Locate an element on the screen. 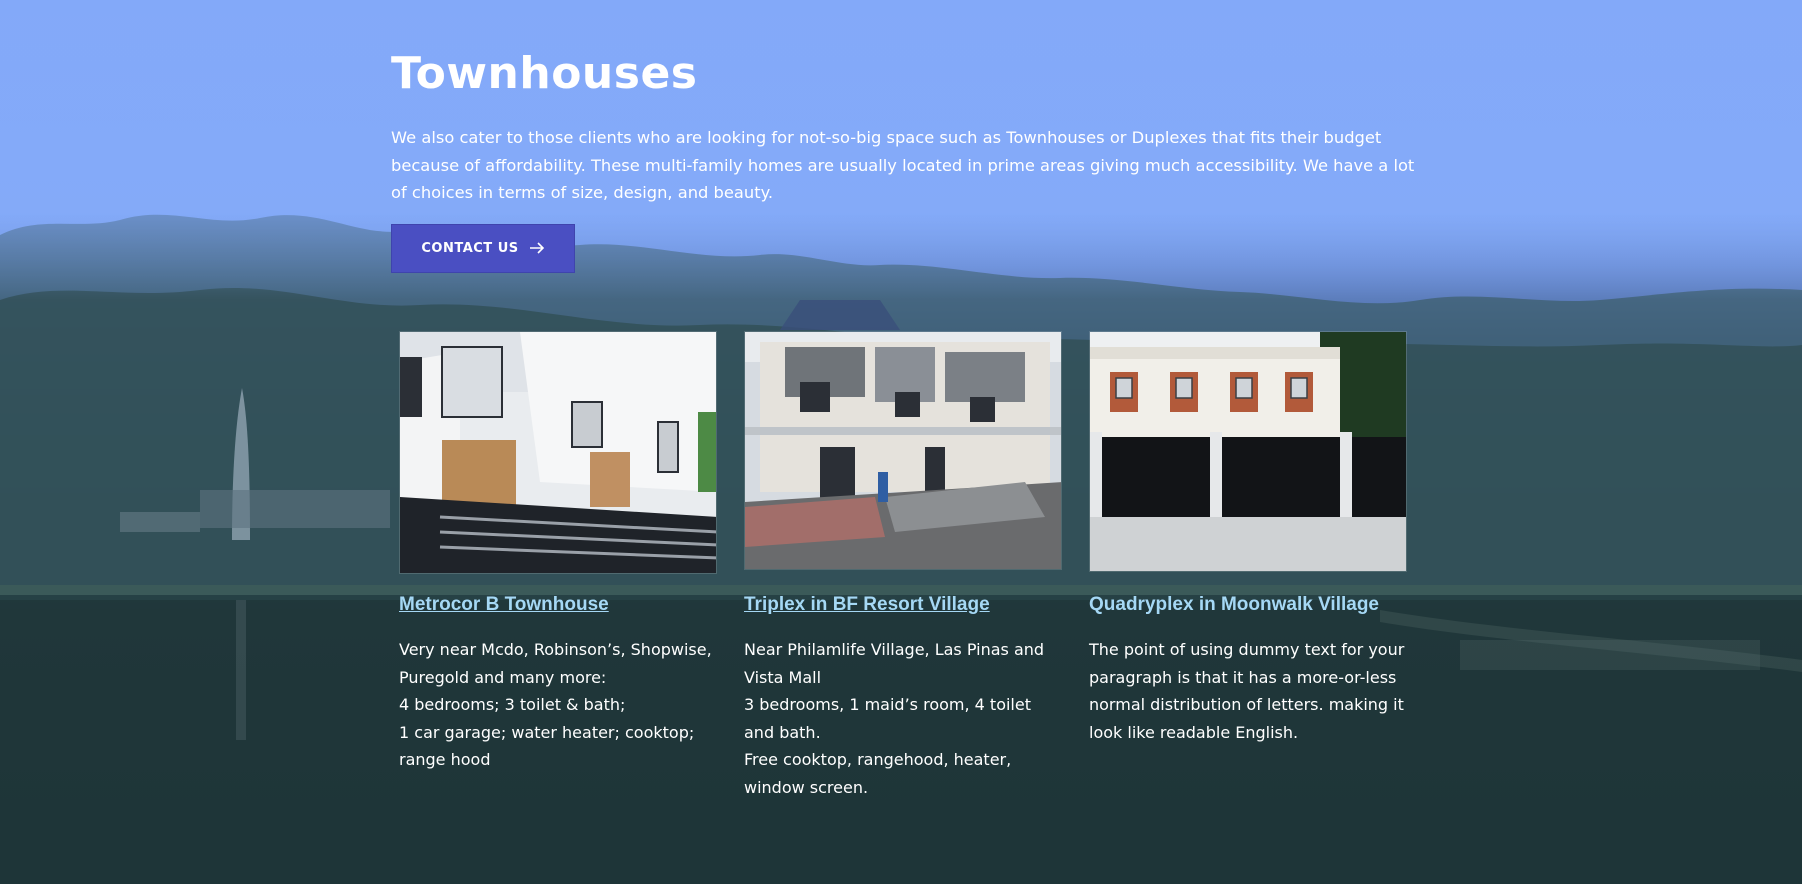 This screenshot has height=884, width=1802. listing-title-link: Triplex in BF Resort Village is located at coordinates (903, 605).